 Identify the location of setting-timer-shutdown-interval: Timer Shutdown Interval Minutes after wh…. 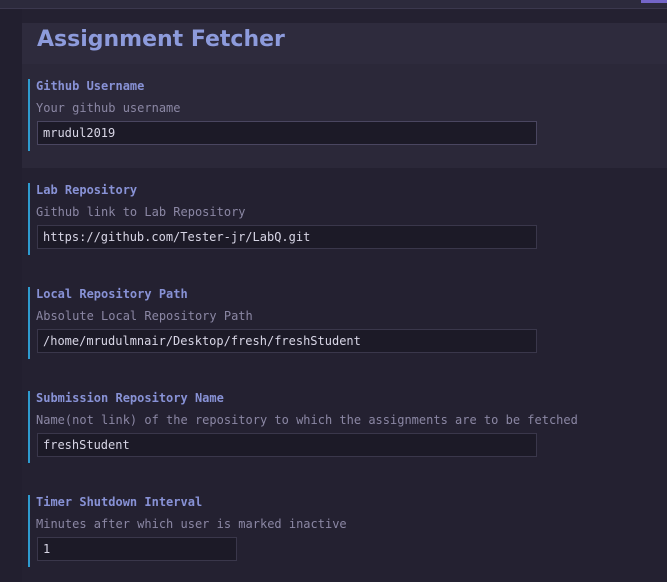
(309, 531).